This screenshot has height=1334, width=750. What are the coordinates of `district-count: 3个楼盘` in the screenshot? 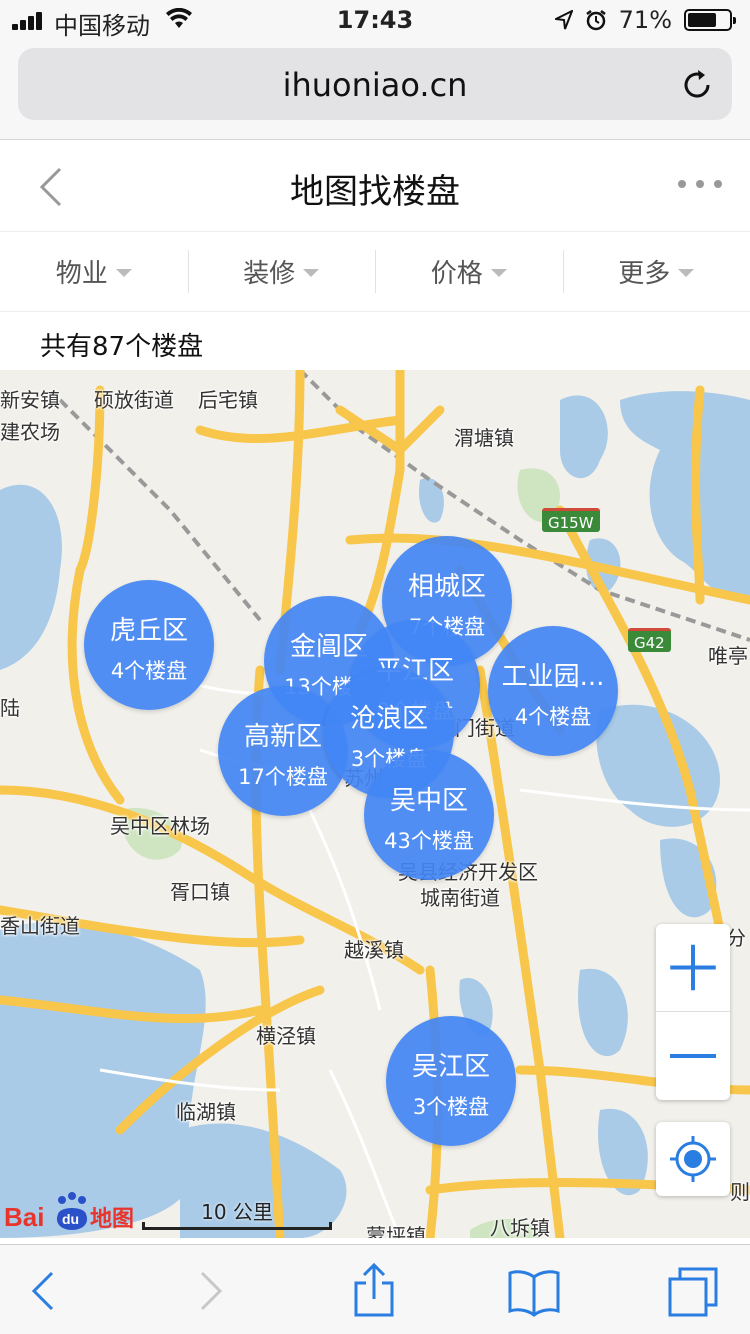 It's located at (451, 1107).